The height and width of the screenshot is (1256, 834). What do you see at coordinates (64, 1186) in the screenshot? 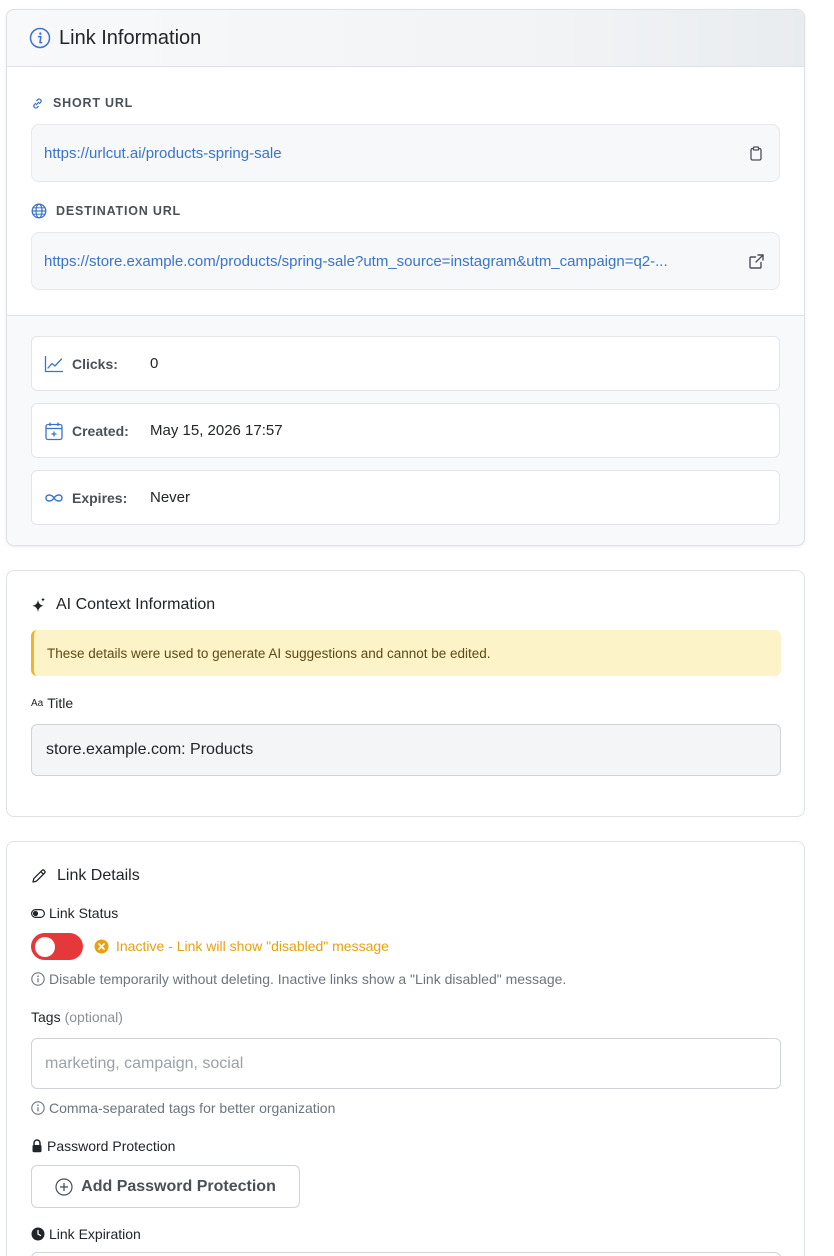
I see `plus-circle-icon` at bounding box center [64, 1186].